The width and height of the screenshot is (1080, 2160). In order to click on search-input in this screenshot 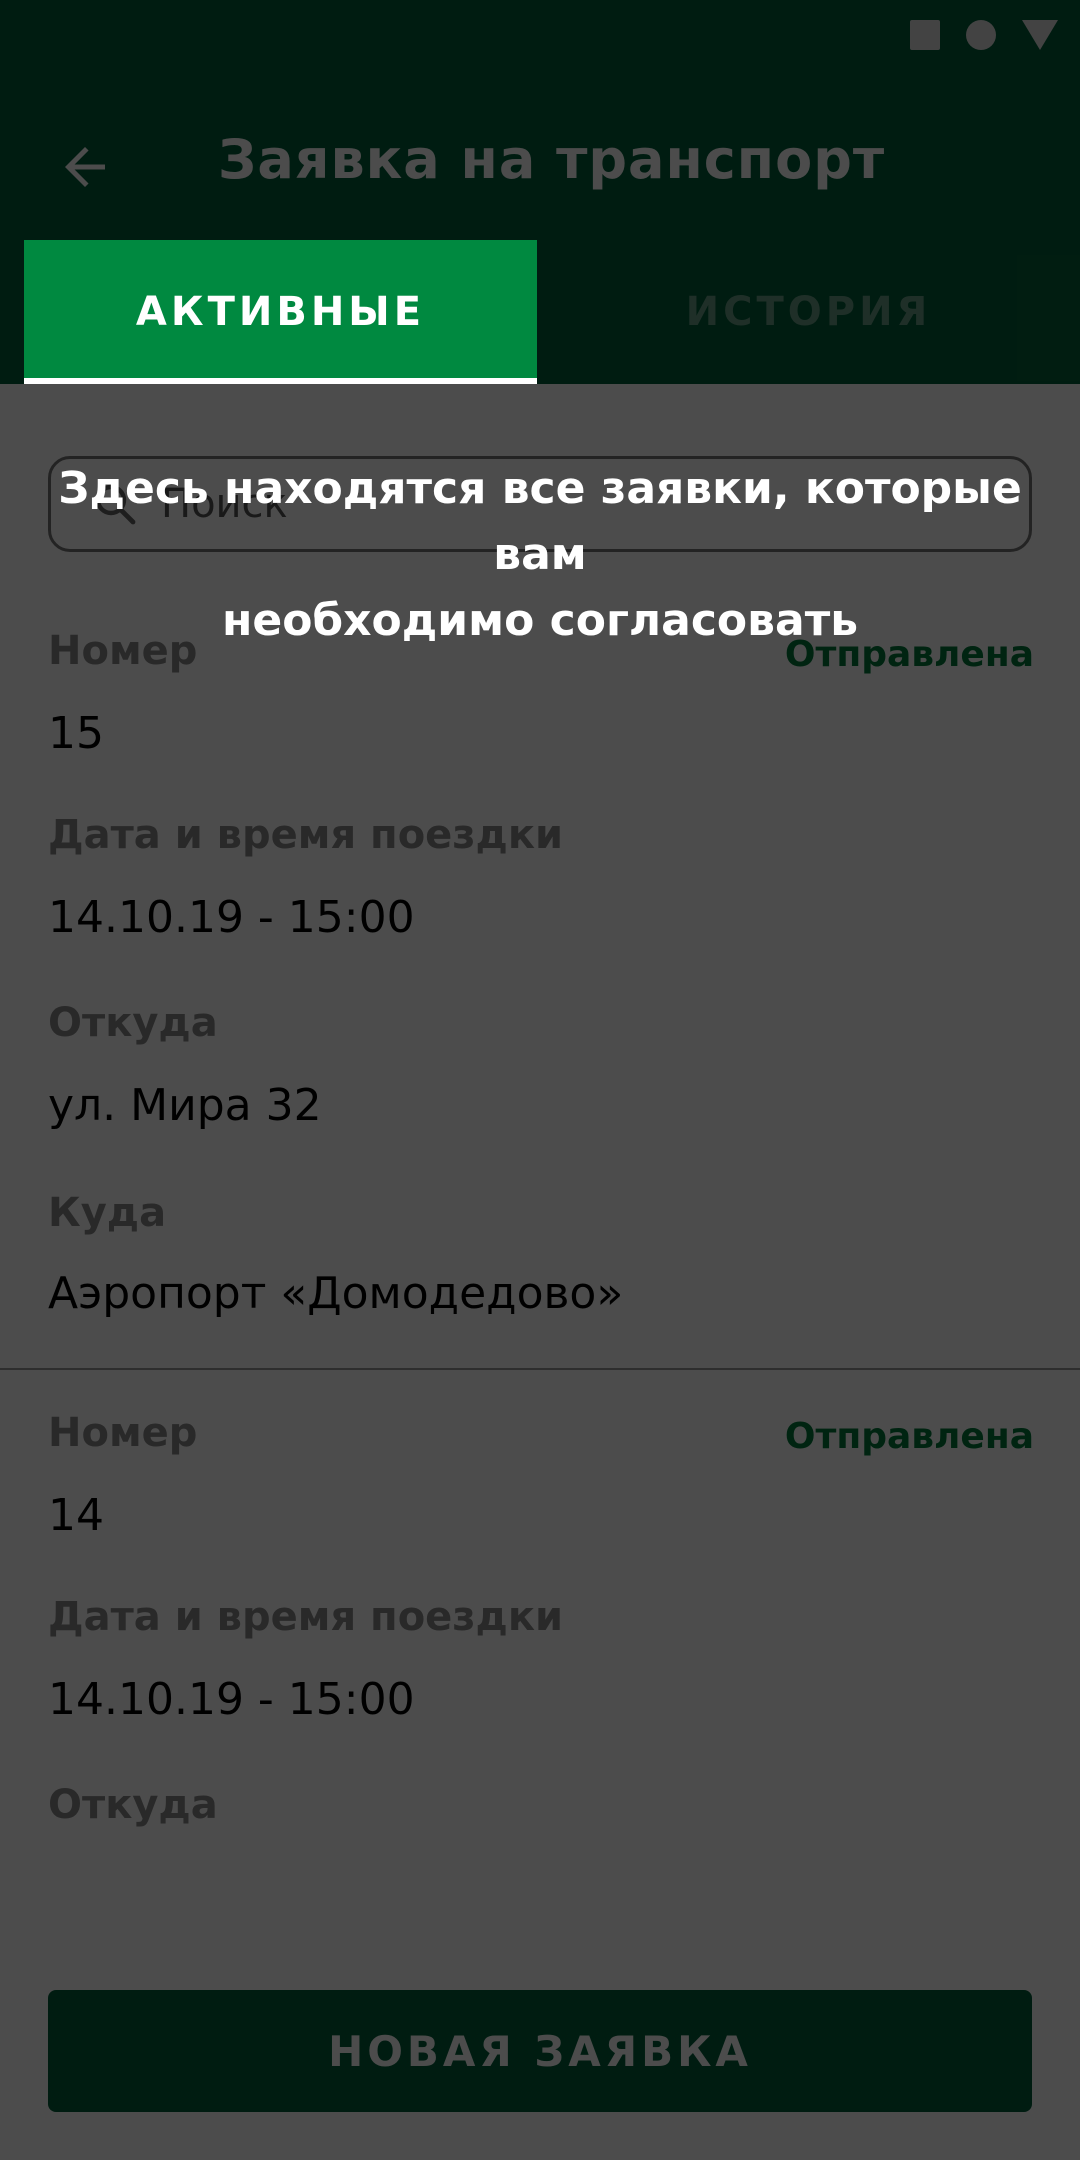, I will do `click(571, 504)`.